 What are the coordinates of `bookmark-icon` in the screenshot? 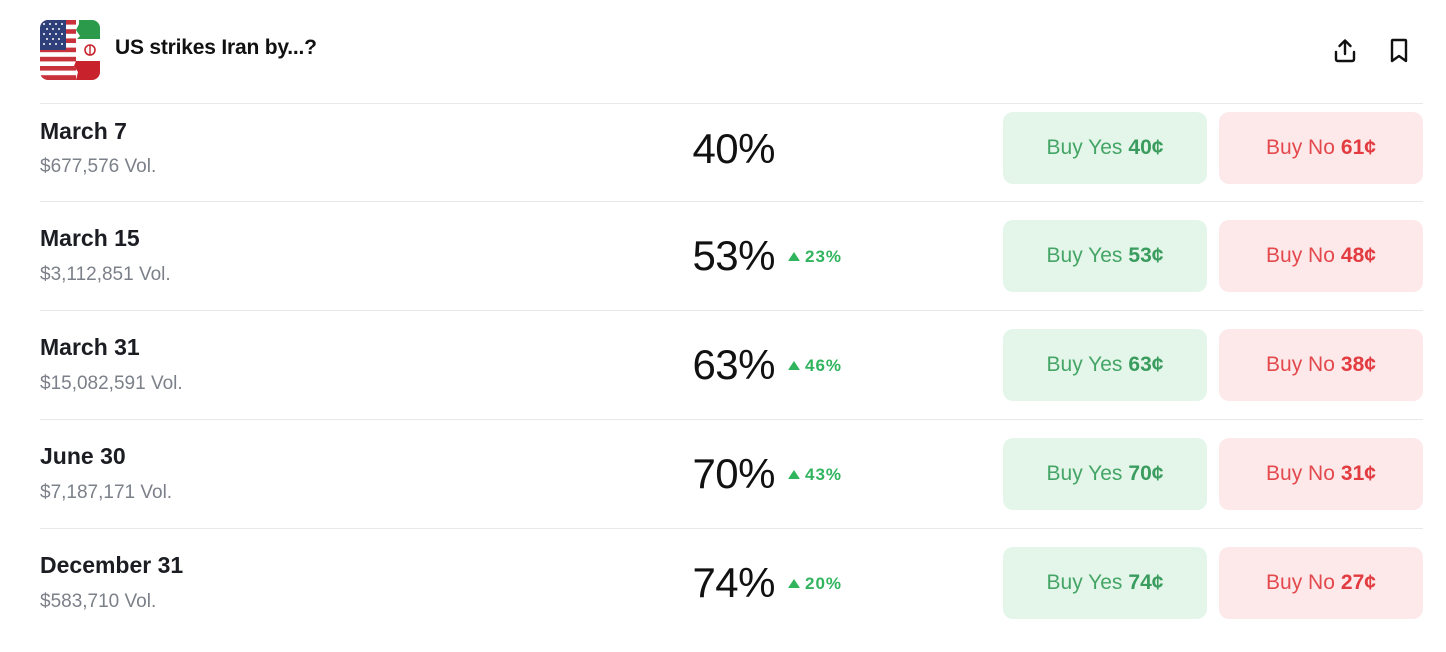 It's located at (1399, 51).